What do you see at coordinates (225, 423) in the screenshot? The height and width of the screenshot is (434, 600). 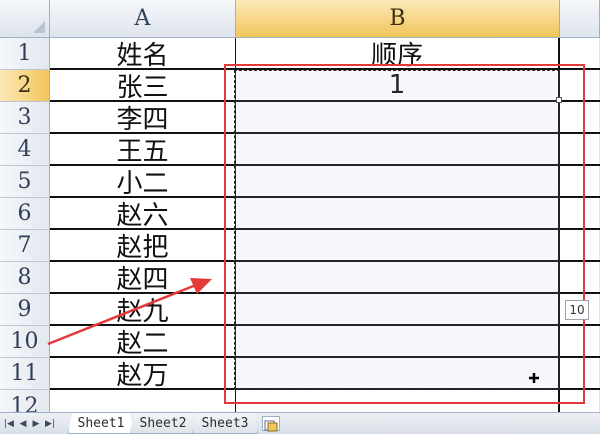 I see `sheet-tab-3: Sheet3` at bounding box center [225, 423].